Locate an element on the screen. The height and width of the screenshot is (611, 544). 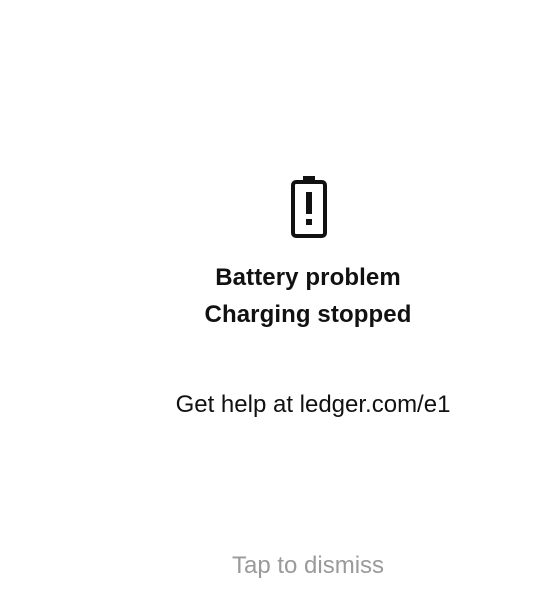
alert-title: Battery problem is located at coordinates (308, 277).